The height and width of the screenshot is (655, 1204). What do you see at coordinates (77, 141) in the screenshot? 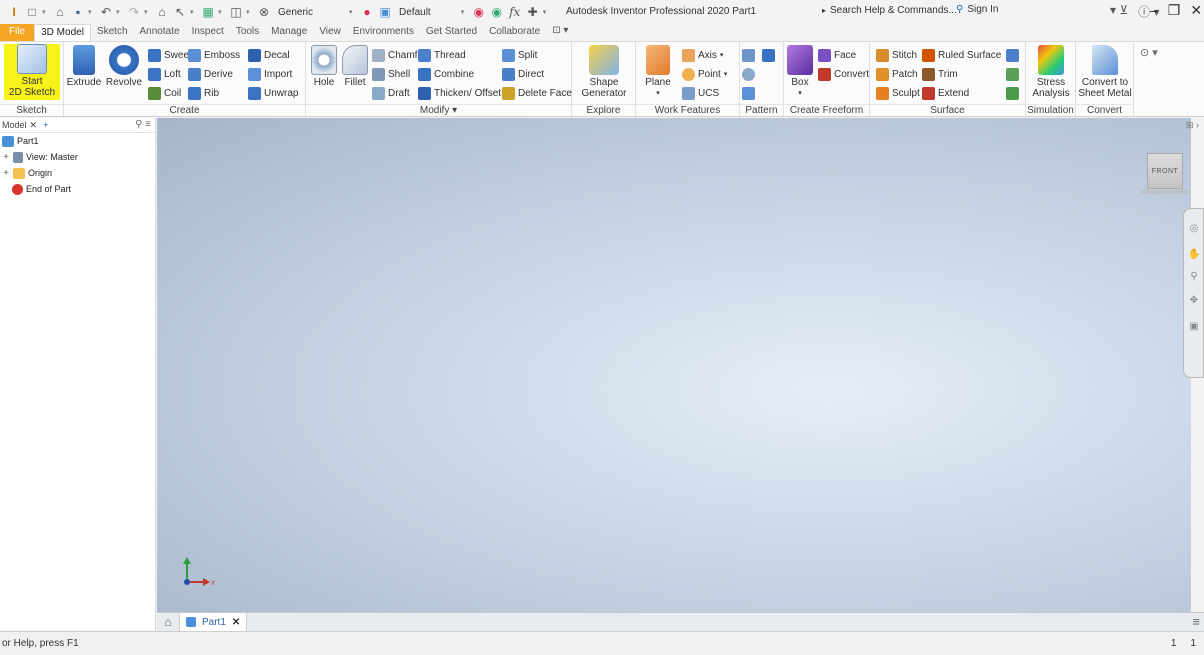
I see `tree-item-part1: Part1` at bounding box center [77, 141].